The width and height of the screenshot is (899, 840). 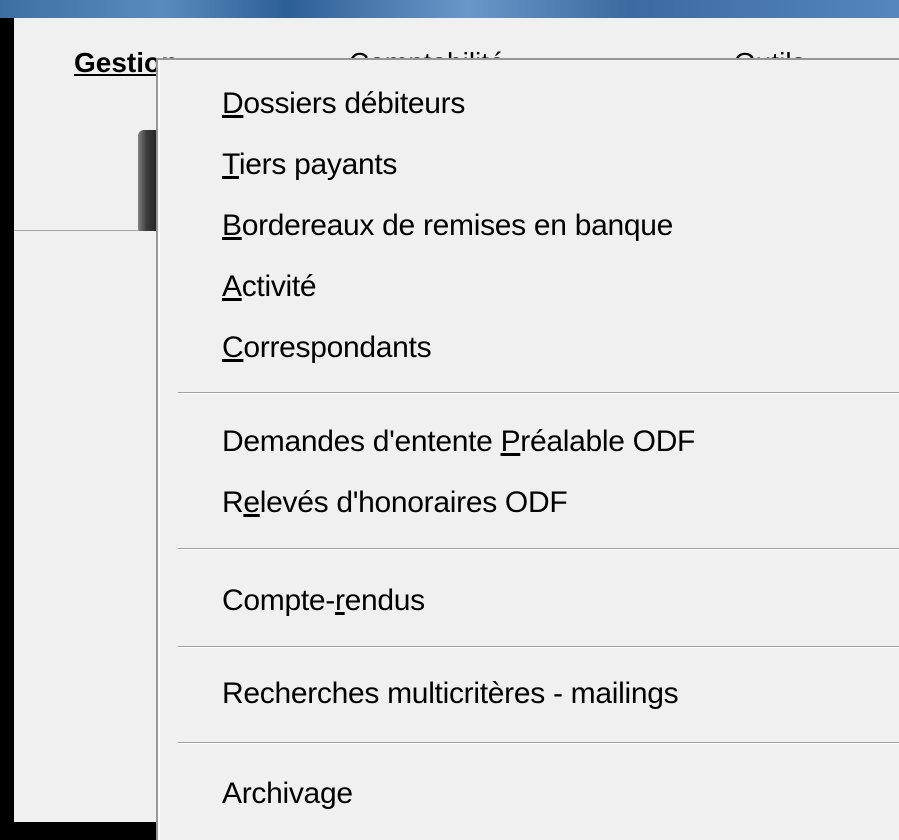 I want to click on menu-item-compte-rendus: Compte-rendus, so click(x=323, y=601).